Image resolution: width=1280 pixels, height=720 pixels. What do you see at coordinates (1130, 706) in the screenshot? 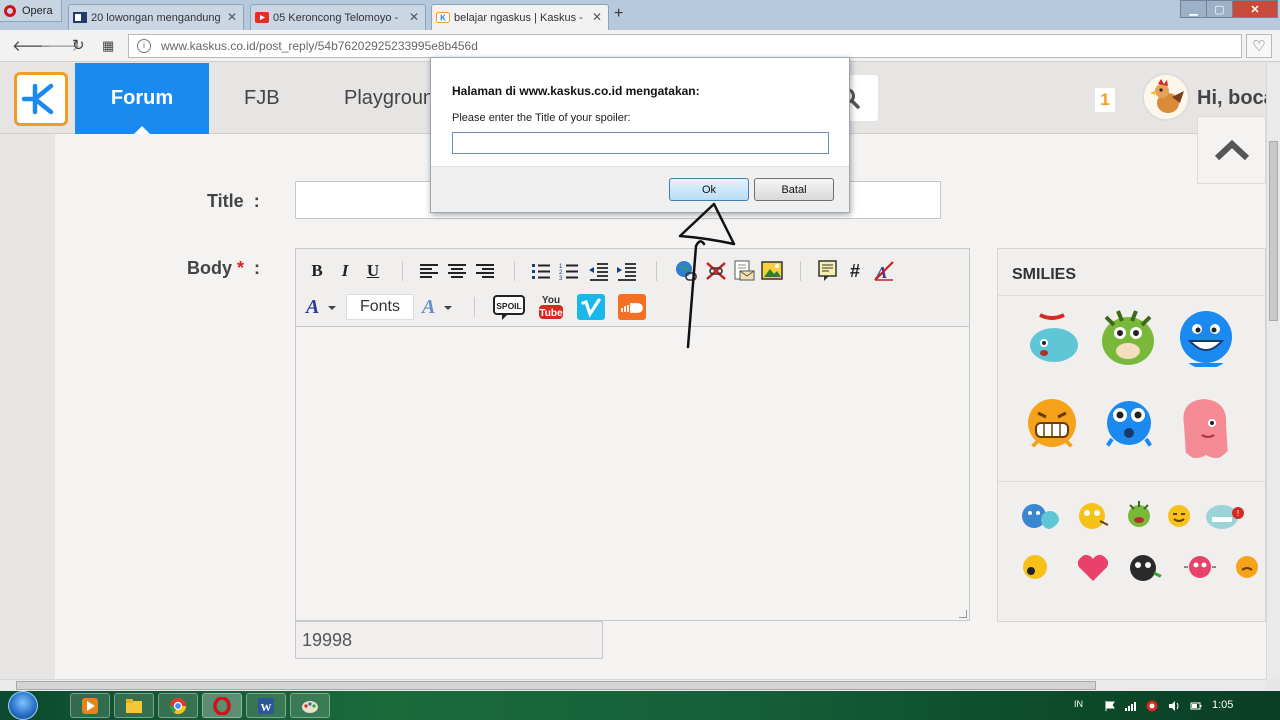
I see `network-icon` at bounding box center [1130, 706].